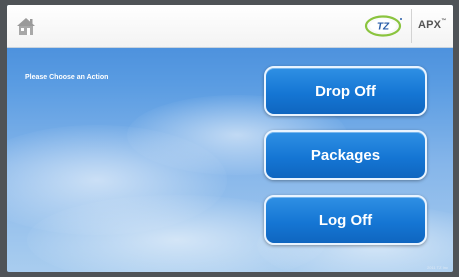  I want to click on packages-button: Packages, so click(345, 155).